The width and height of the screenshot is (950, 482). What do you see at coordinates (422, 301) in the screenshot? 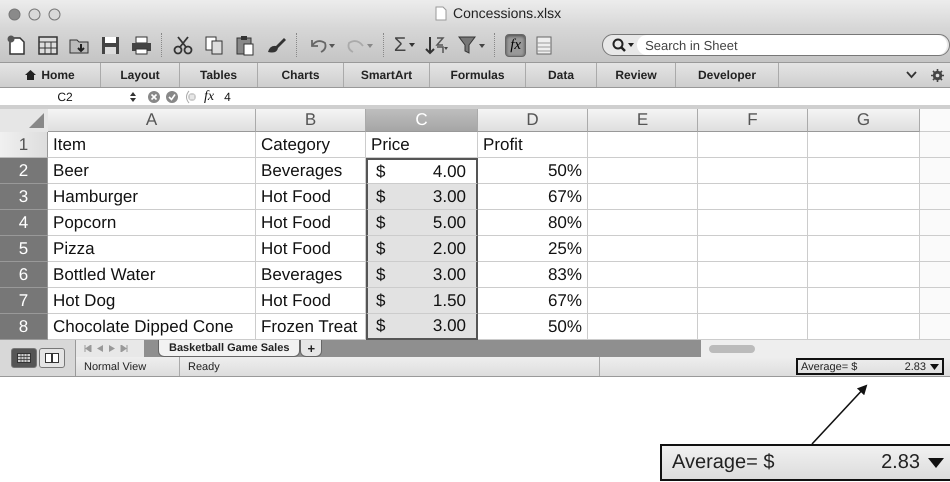
I see `table-cell: $ 1.50` at bounding box center [422, 301].